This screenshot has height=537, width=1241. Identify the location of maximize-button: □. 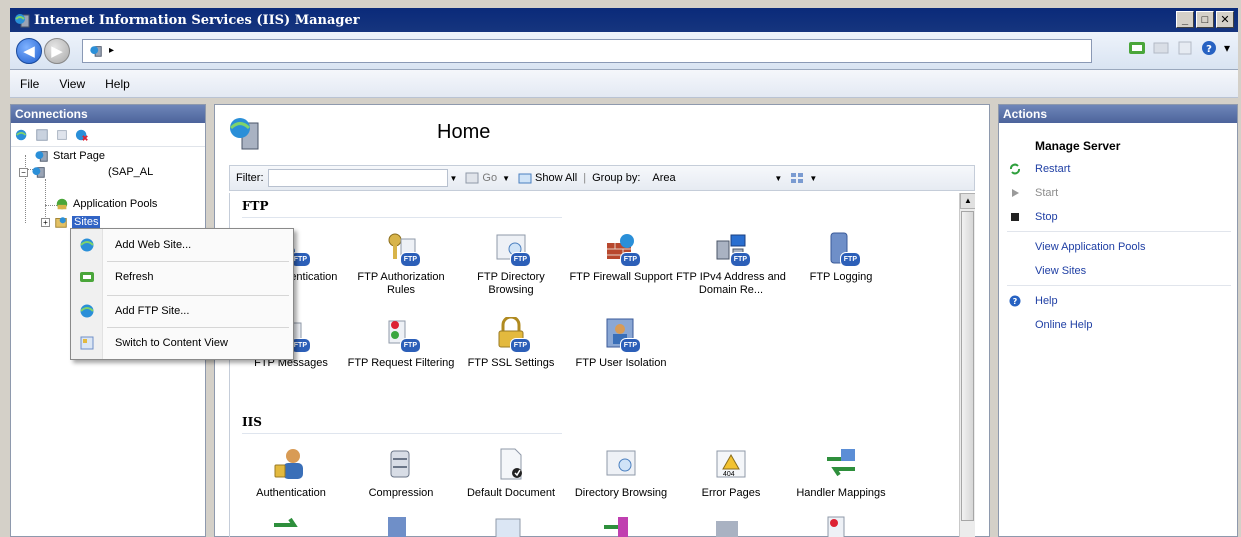
(1205, 19).